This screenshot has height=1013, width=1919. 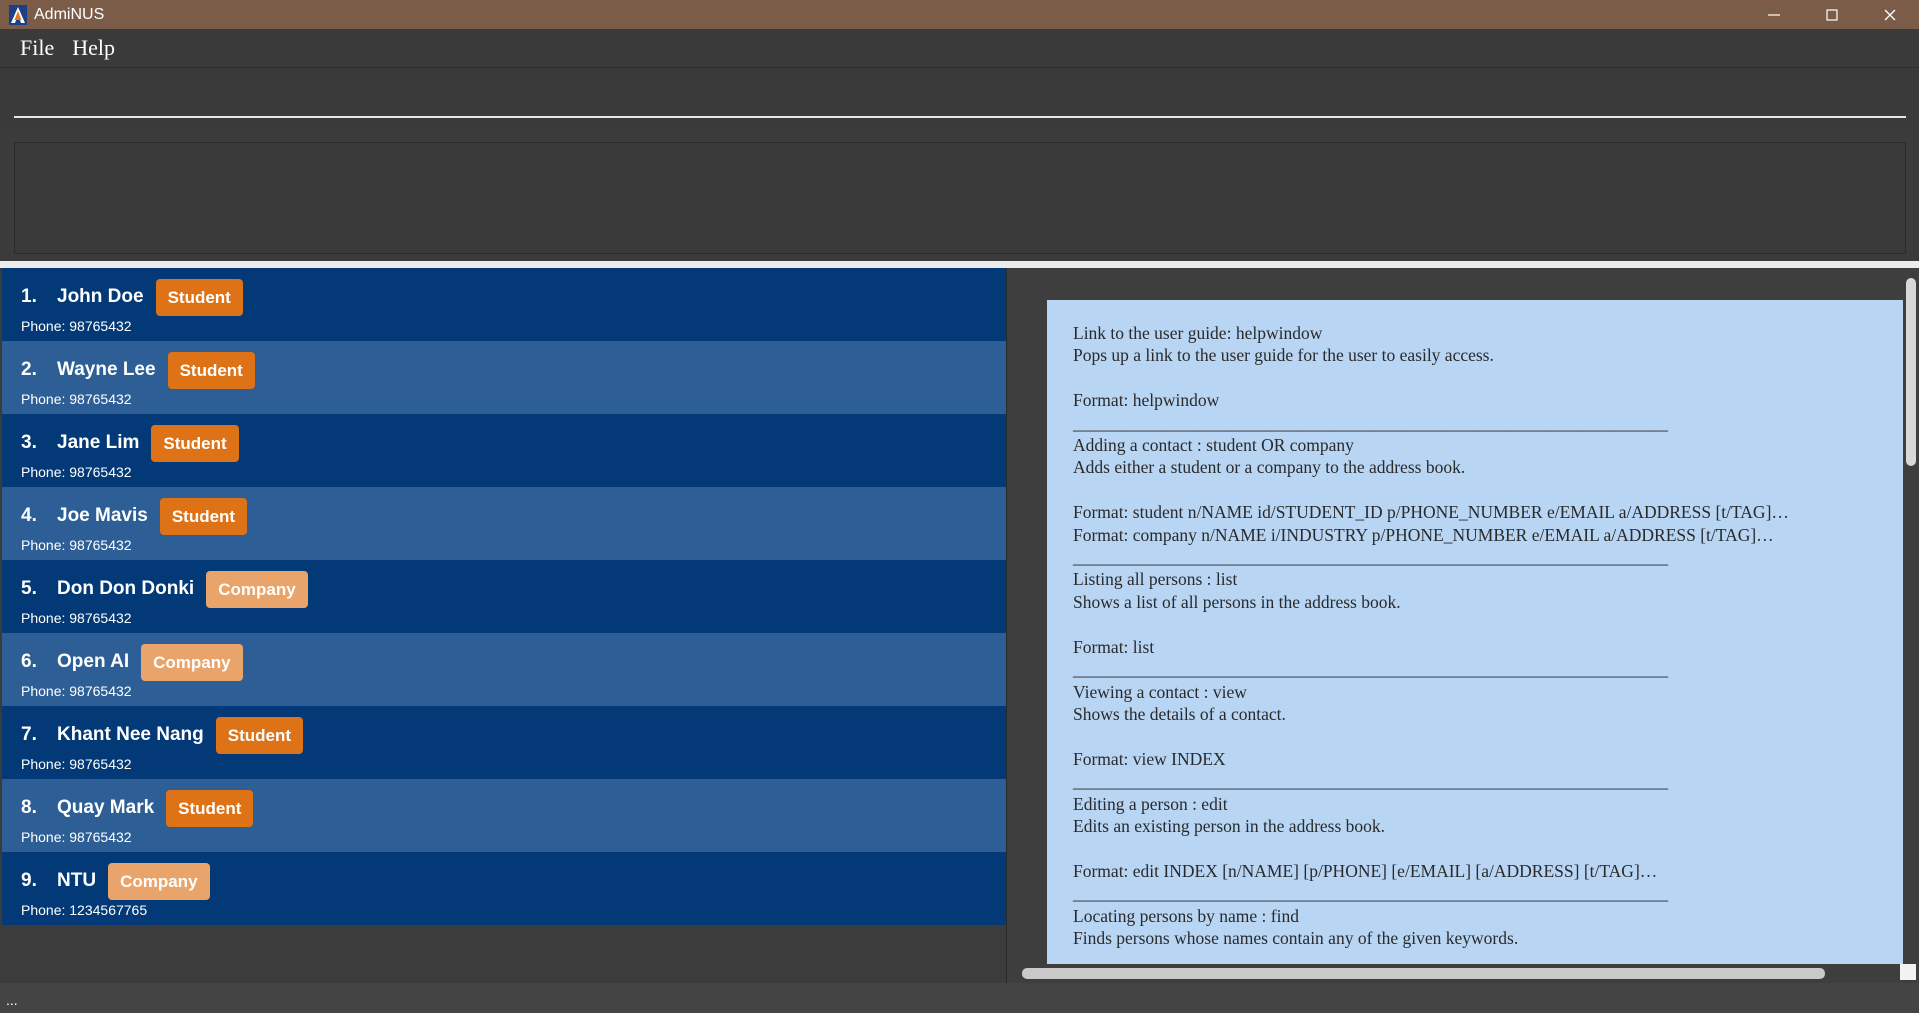 I want to click on minimize-icon, so click(x=1774, y=14).